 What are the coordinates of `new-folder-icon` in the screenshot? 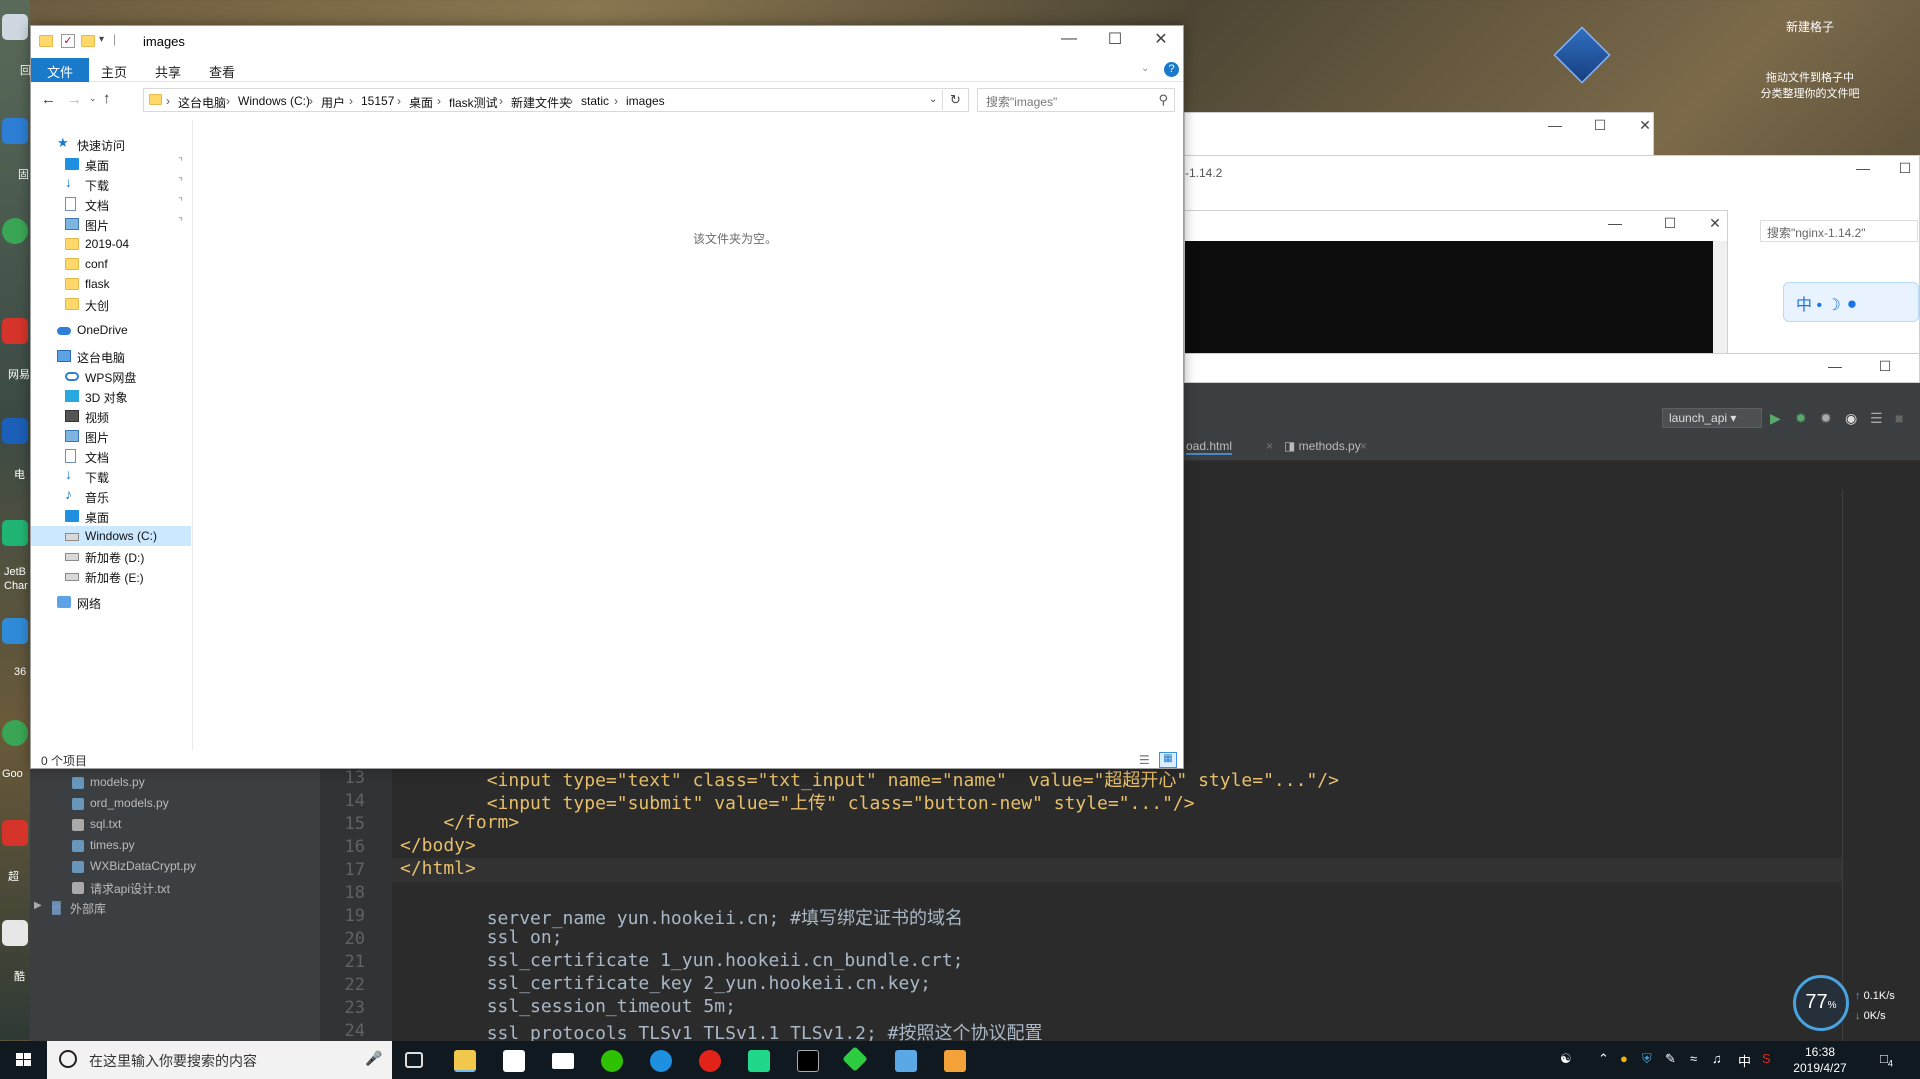 It's located at (88, 41).